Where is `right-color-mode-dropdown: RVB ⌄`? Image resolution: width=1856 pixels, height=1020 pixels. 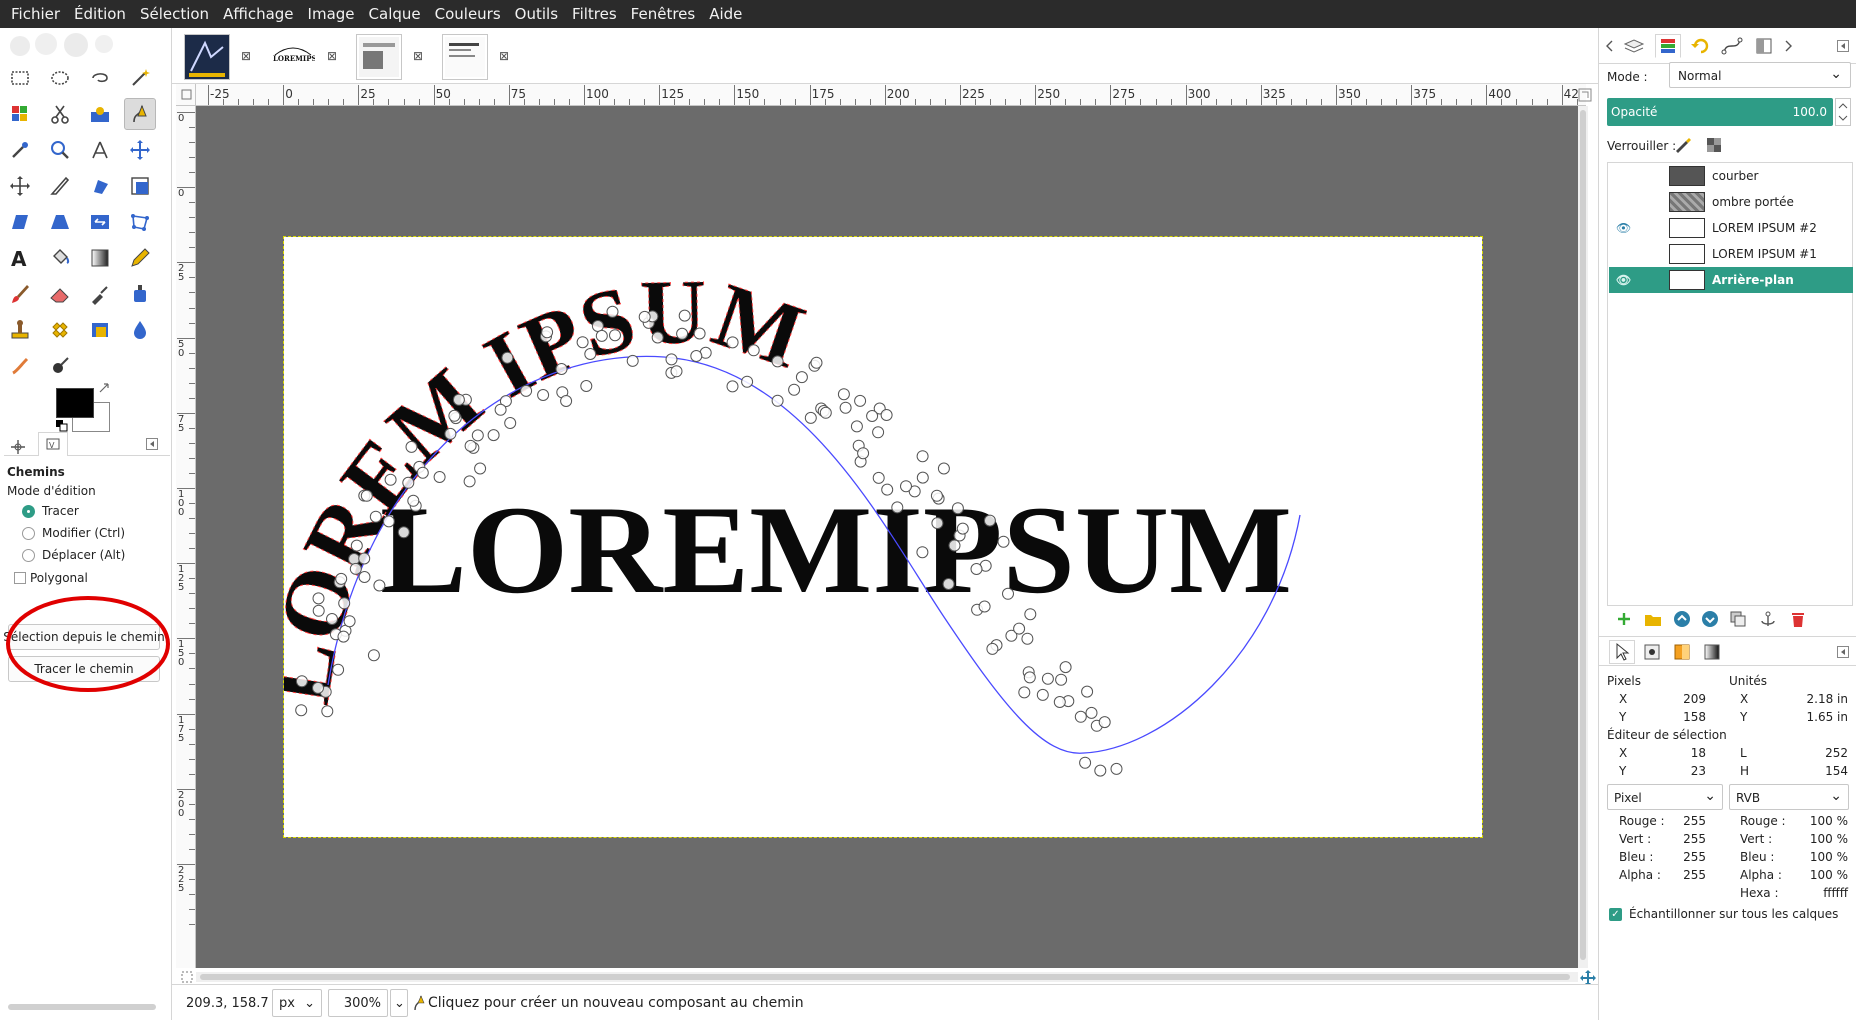
right-color-mode-dropdown: RVB ⌄ is located at coordinates (1789, 797).